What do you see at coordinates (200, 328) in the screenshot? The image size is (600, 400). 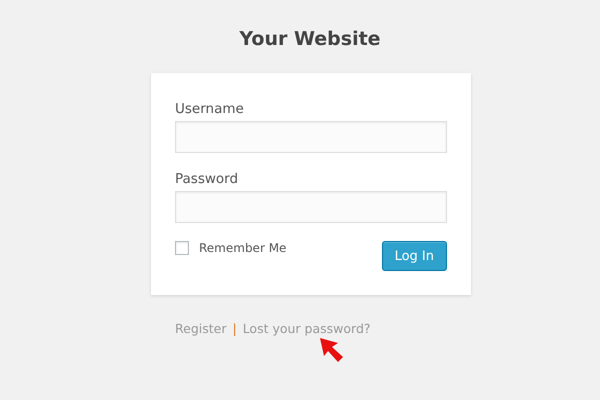 I see `link: Register` at bounding box center [200, 328].